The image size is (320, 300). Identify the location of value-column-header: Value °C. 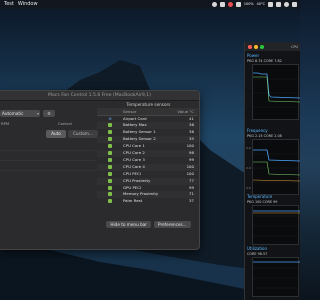
(184, 112).